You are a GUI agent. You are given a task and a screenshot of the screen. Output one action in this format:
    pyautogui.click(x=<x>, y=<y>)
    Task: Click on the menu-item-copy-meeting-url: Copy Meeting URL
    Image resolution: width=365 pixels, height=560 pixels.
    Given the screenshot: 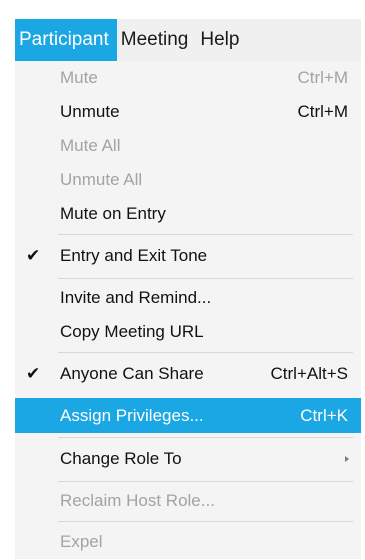 What is the action you would take?
    pyautogui.click(x=188, y=332)
    